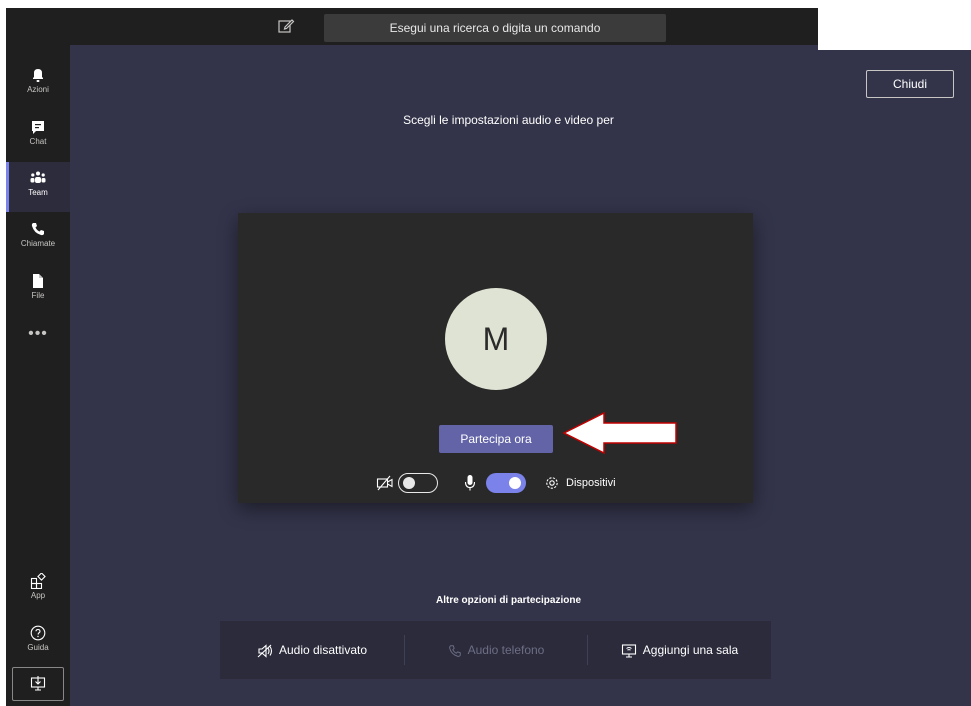 This screenshot has height=706, width=971. I want to click on microphone-icon, so click(470, 483).